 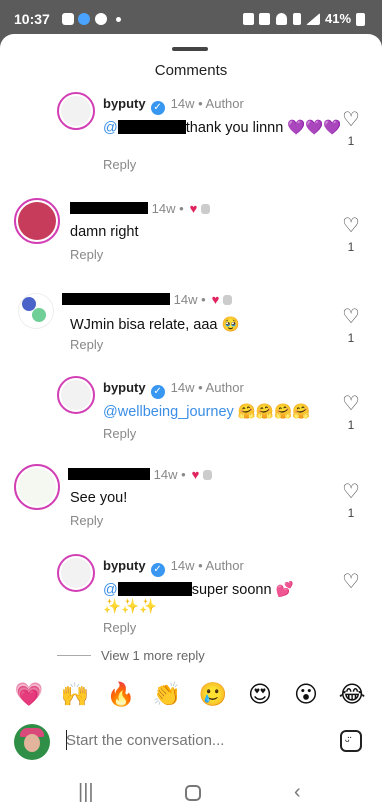 What do you see at coordinates (191, 699) in the screenshot?
I see `quick-reactions-bar: 💗 🙌 🔥 👏 🥲 😍 😮 😂` at bounding box center [191, 699].